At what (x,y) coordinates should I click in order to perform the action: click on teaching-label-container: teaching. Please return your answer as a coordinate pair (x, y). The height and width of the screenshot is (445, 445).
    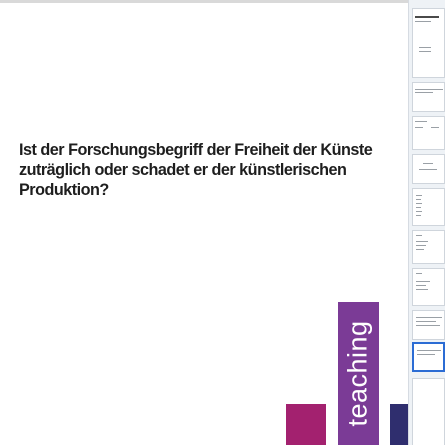
    Looking at the image, I should click on (358, 373).